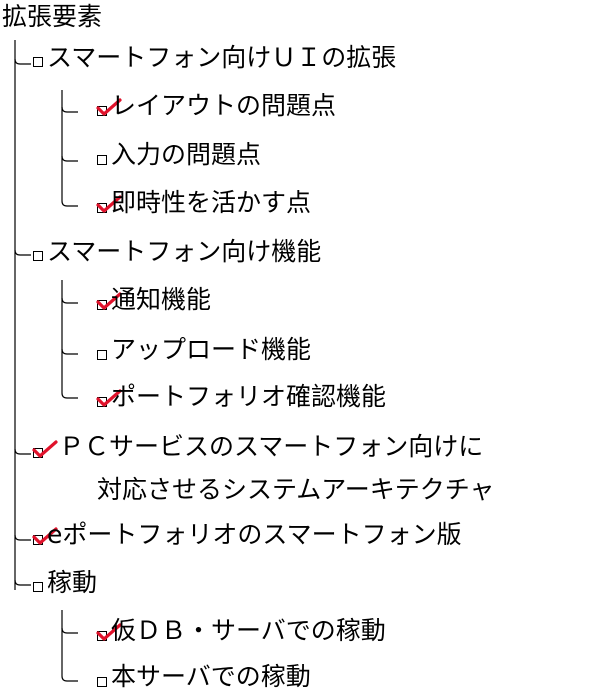  I want to click on tree-node-upload: アップロード機能, so click(242, 350).